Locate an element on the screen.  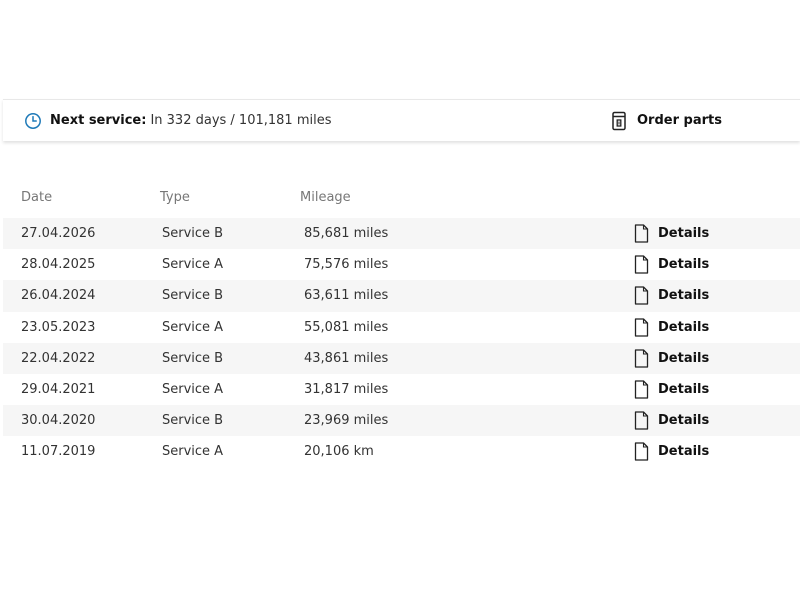
order-parts-button: Order parts is located at coordinates (666, 120).